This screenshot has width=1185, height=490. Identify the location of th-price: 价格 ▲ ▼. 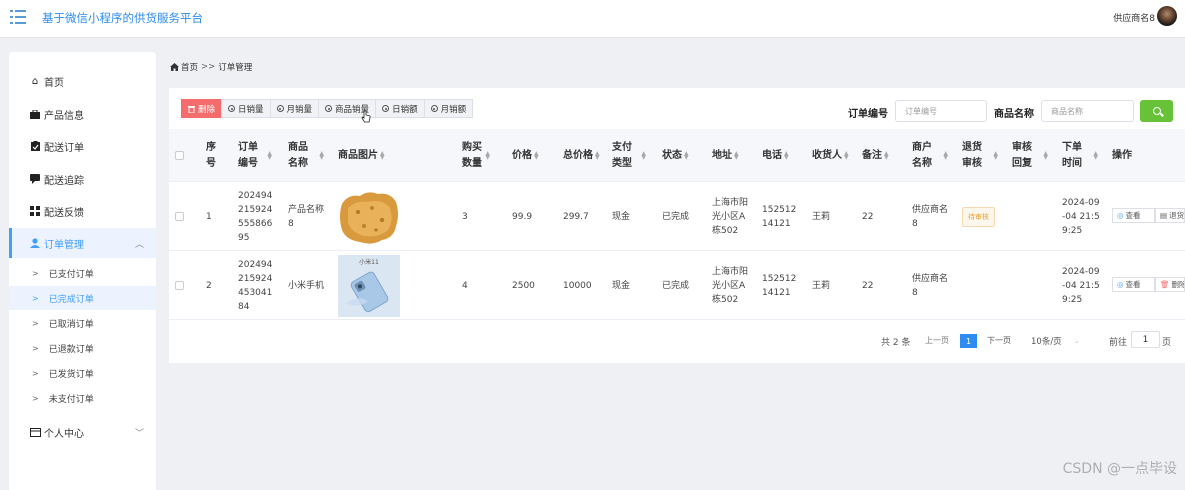
(531, 155).